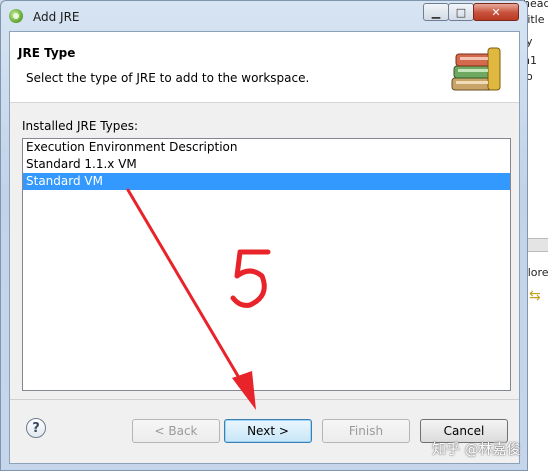 This screenshot has height=471, width=548. What do you see at coordinates (476, 69) in the screenshot?
I see `books-icon` at bounding box center [476, 69].